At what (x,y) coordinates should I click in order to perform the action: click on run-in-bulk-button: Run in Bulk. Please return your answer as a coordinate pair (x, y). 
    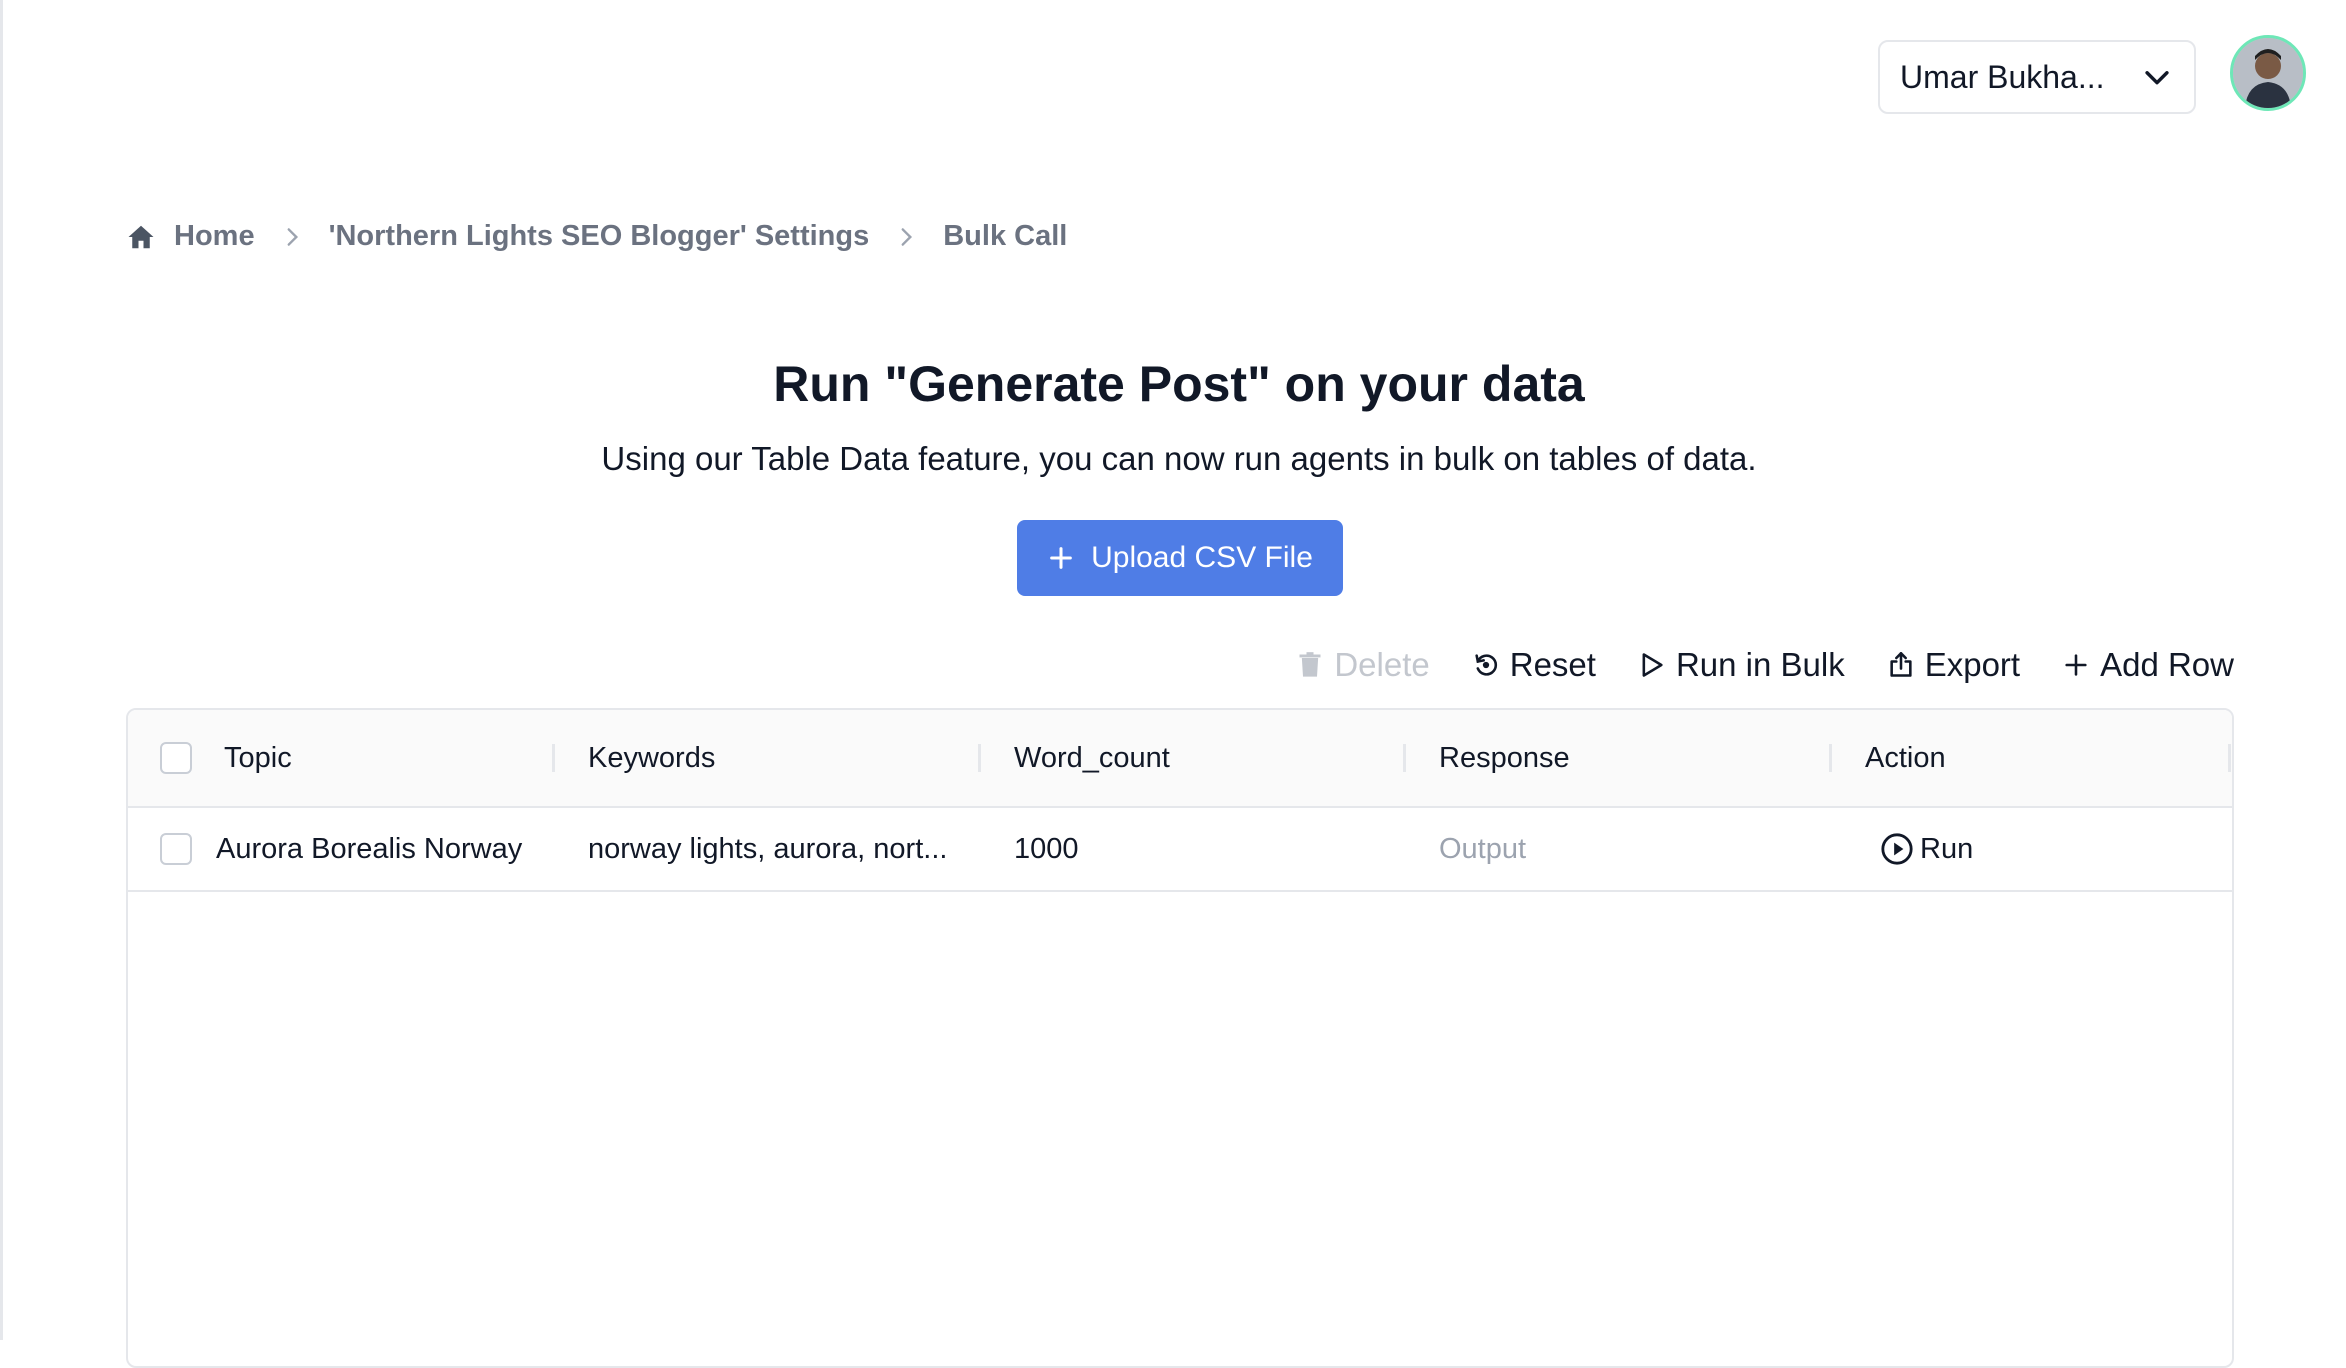
    Looking at the image, I should click on (1741, 665).